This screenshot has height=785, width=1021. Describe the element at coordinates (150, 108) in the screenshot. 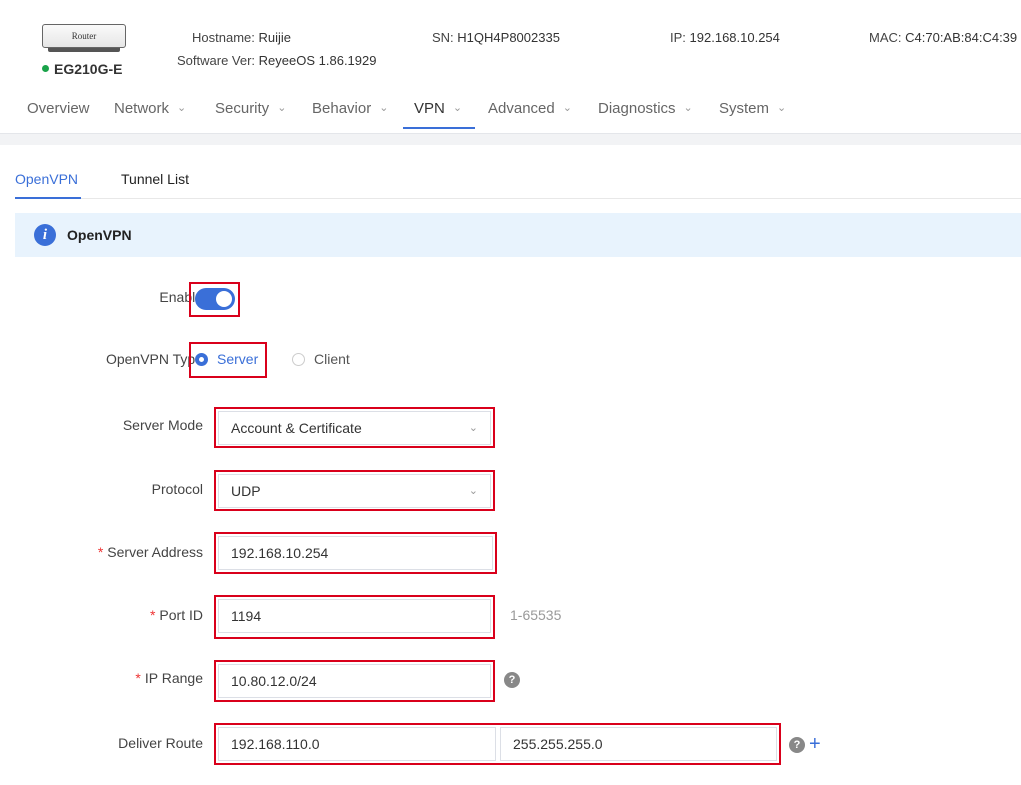

I see `nav-network: Network ⌄` at that location.